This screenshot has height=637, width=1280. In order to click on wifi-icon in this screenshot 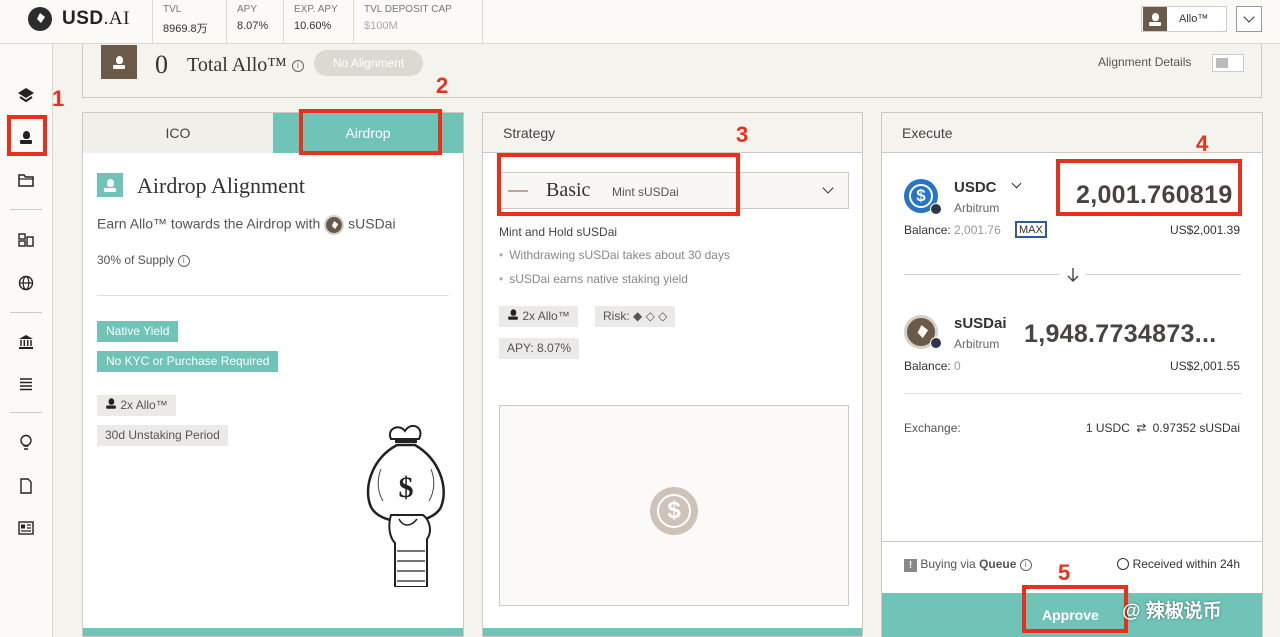, I will do `click(26, 95)`.